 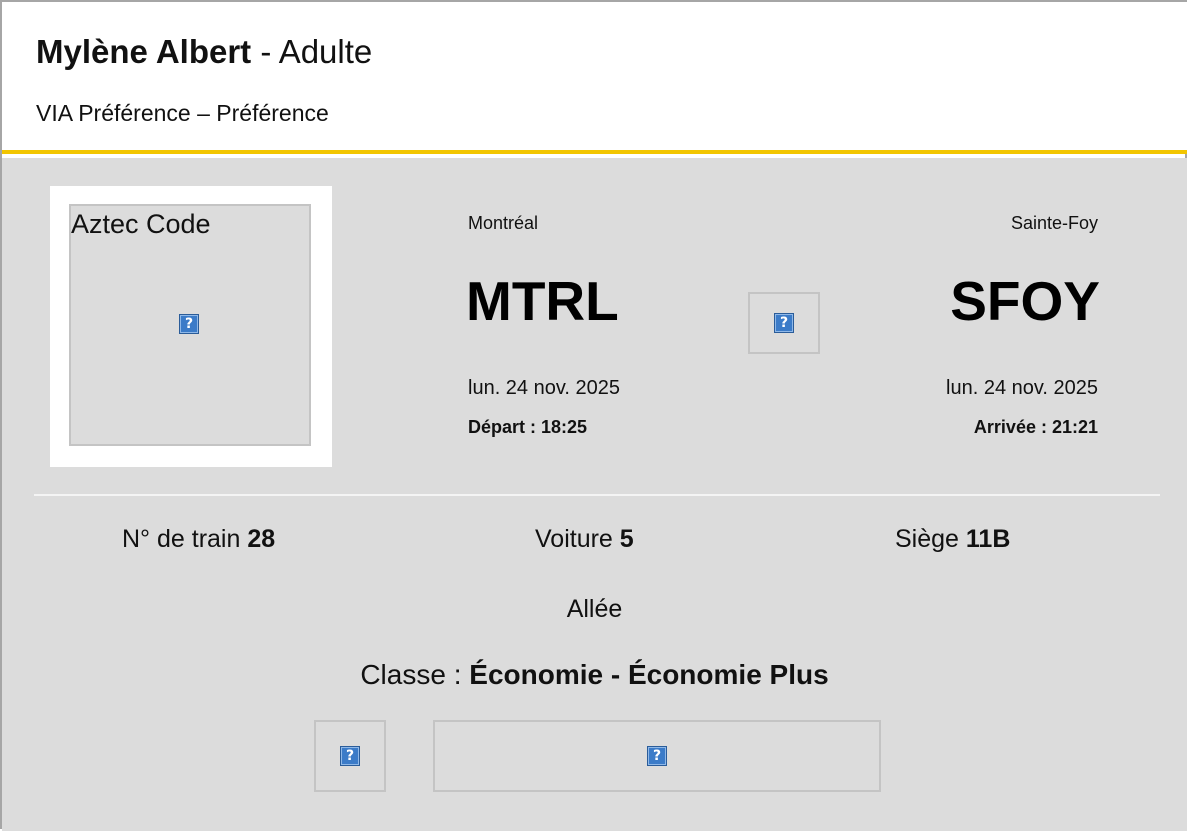 I want to click on passenger-line: Mylène Albert - Adulte, so click(x=204, y=52).